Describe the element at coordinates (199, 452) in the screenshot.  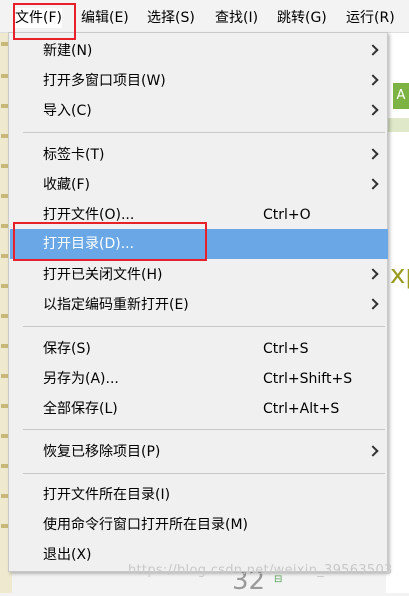
I see `menu-item-restore-removed: 恢复已移除项目(P)` at that location.